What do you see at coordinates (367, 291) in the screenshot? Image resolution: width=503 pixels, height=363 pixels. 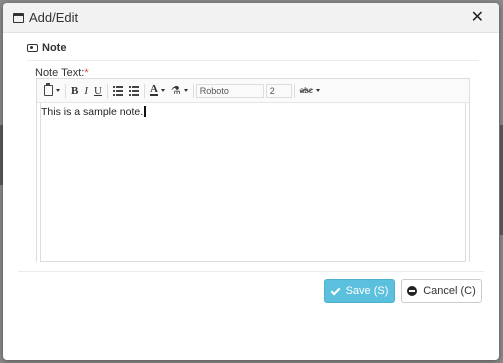 I see `save-label: Save (S)` at bounding box center [367, 291].